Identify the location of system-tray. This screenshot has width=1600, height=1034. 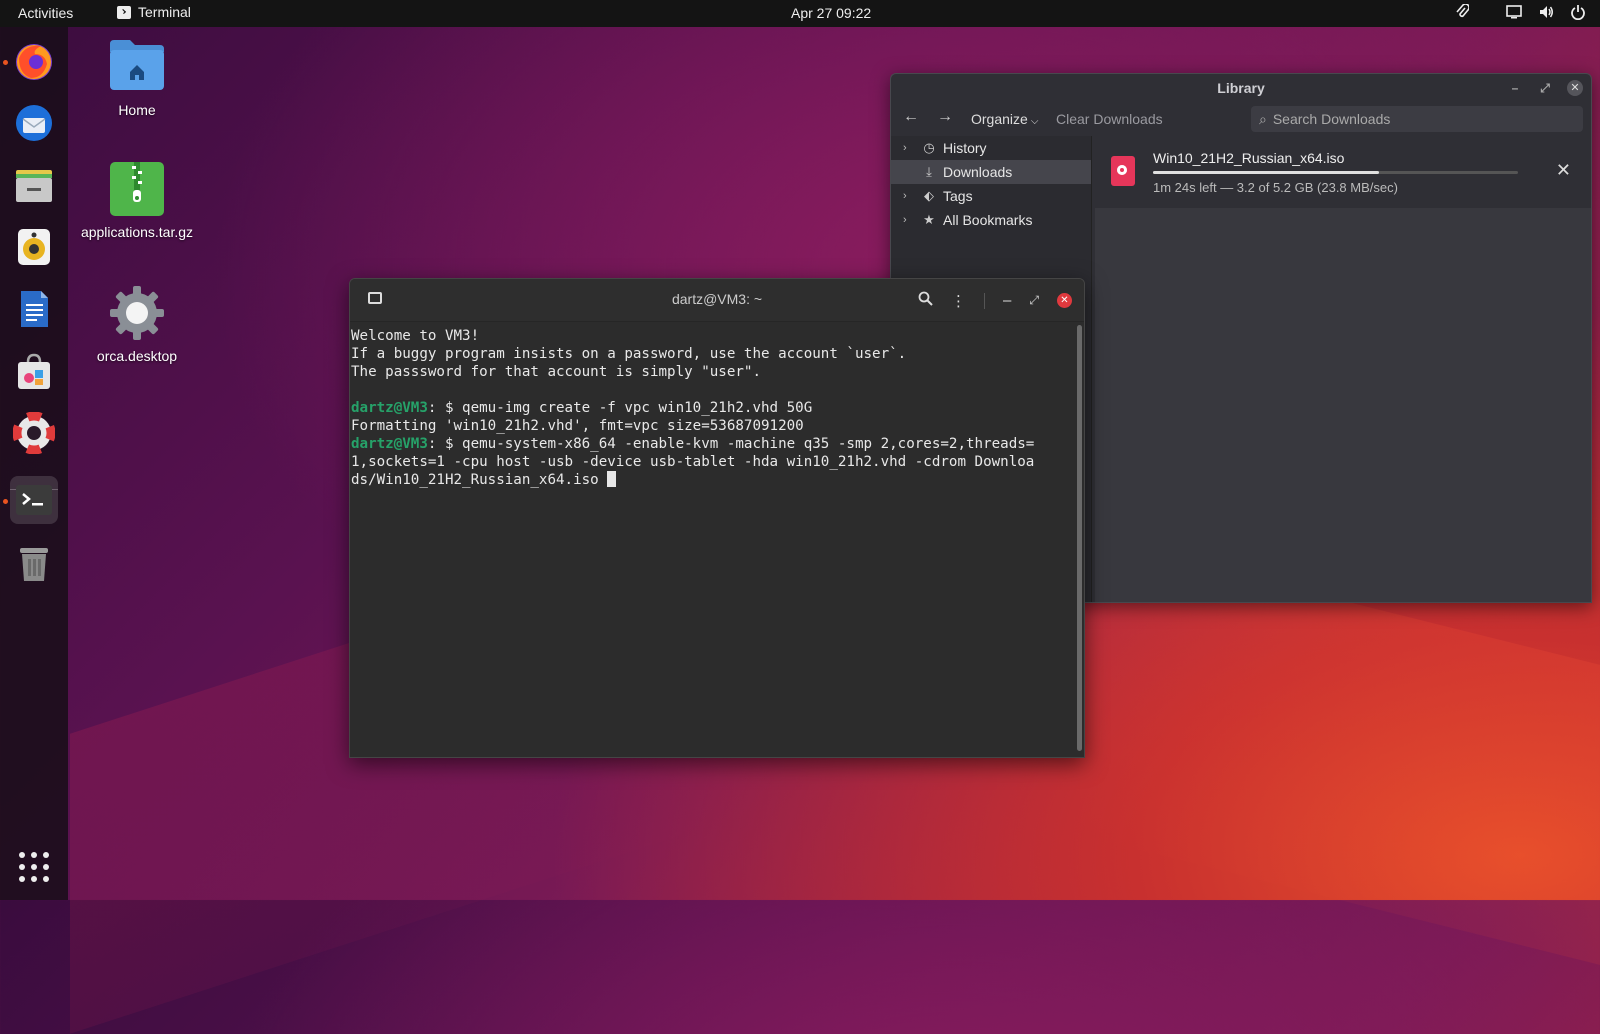
(1520, 12).